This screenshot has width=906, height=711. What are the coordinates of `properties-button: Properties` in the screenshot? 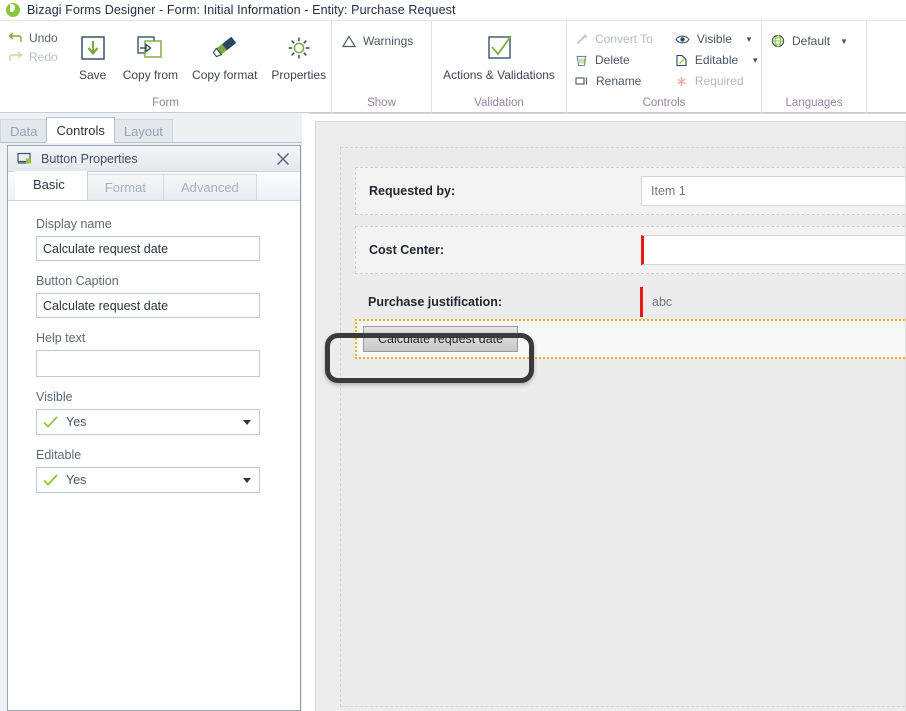 It's located at (298, 53).